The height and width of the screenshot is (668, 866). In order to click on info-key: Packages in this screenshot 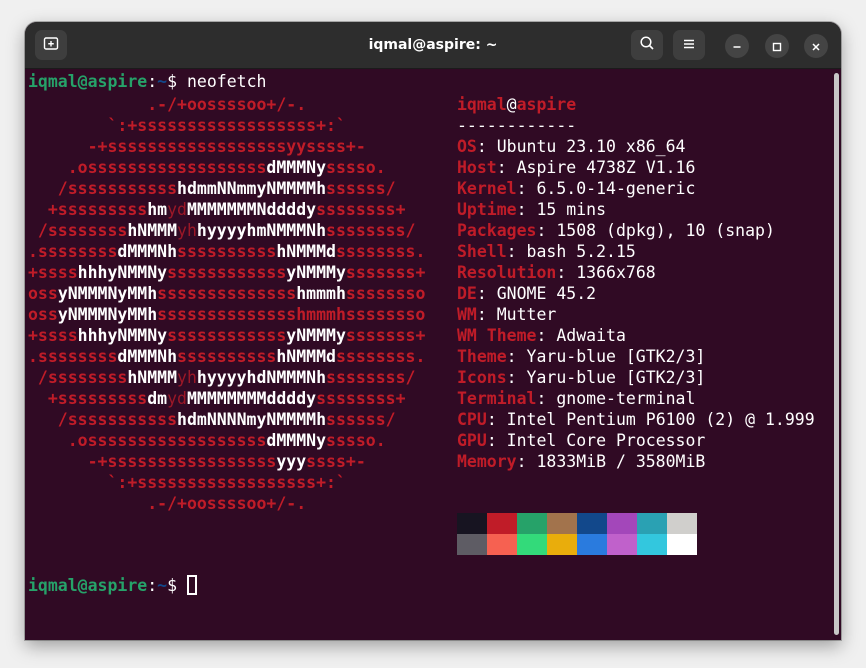, I will do `click(497, 230)`.